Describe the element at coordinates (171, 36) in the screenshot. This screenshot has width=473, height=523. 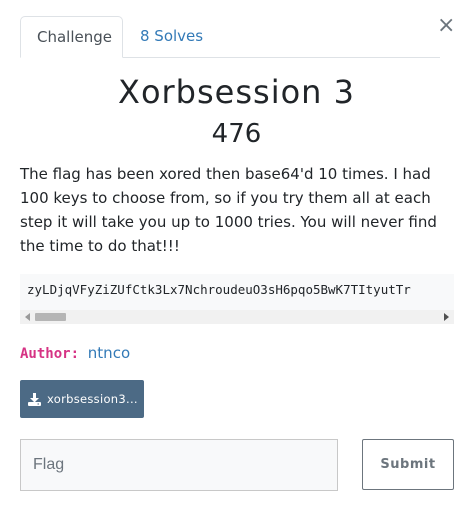
I see `tab-solves: 8 Solves` at that location.